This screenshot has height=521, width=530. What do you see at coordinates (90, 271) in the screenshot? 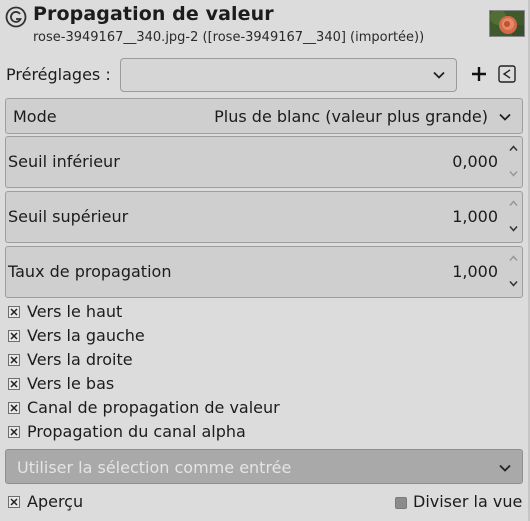
I see `spinner-label: Taux de propagation` at bounding box center [90, 271].